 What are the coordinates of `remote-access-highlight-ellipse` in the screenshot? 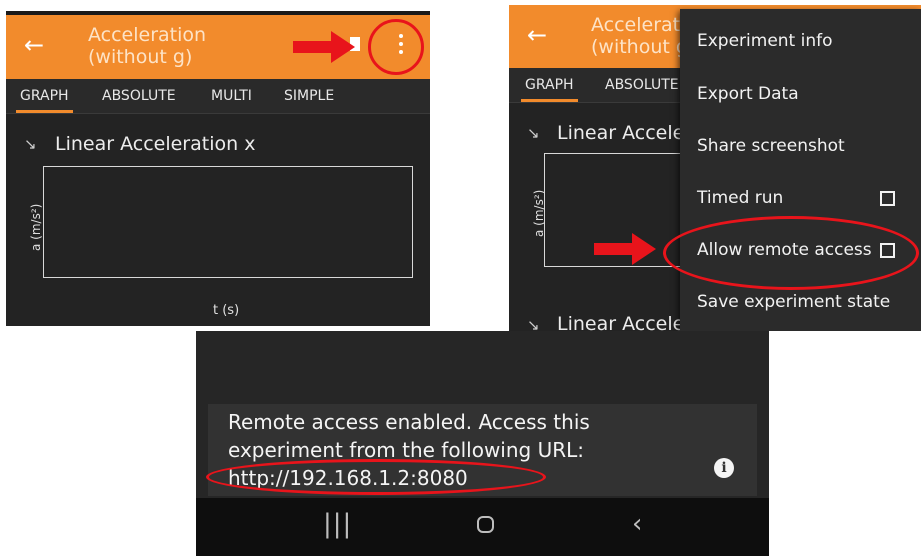 It's located at (791, 253).